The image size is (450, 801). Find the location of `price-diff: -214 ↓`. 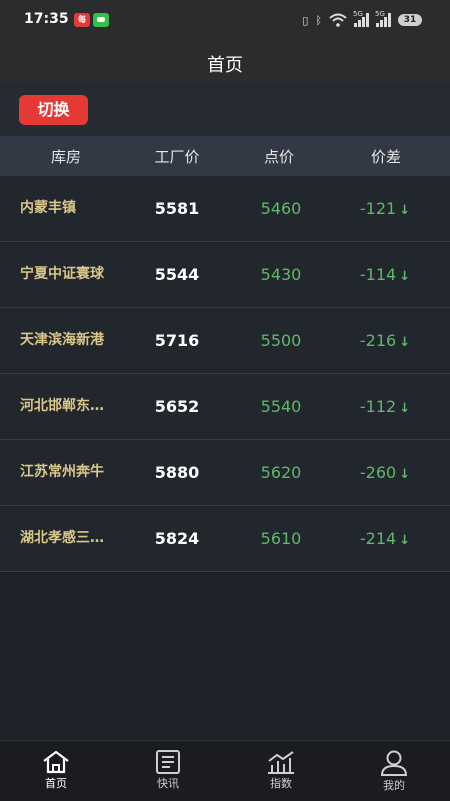

price-diff: -214 ↓ is located at coordinates (385, 538).